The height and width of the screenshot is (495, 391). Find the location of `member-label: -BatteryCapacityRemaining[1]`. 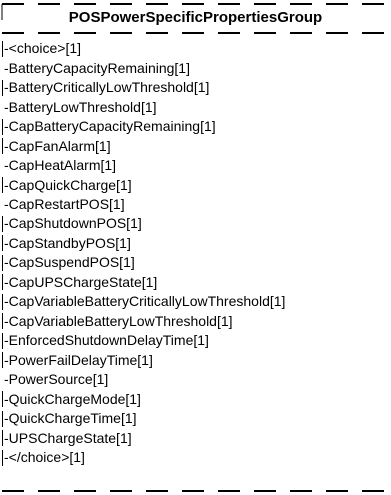

member-label: -BatteryCapacityRemaining[1] is located at coordinates (97, 67).